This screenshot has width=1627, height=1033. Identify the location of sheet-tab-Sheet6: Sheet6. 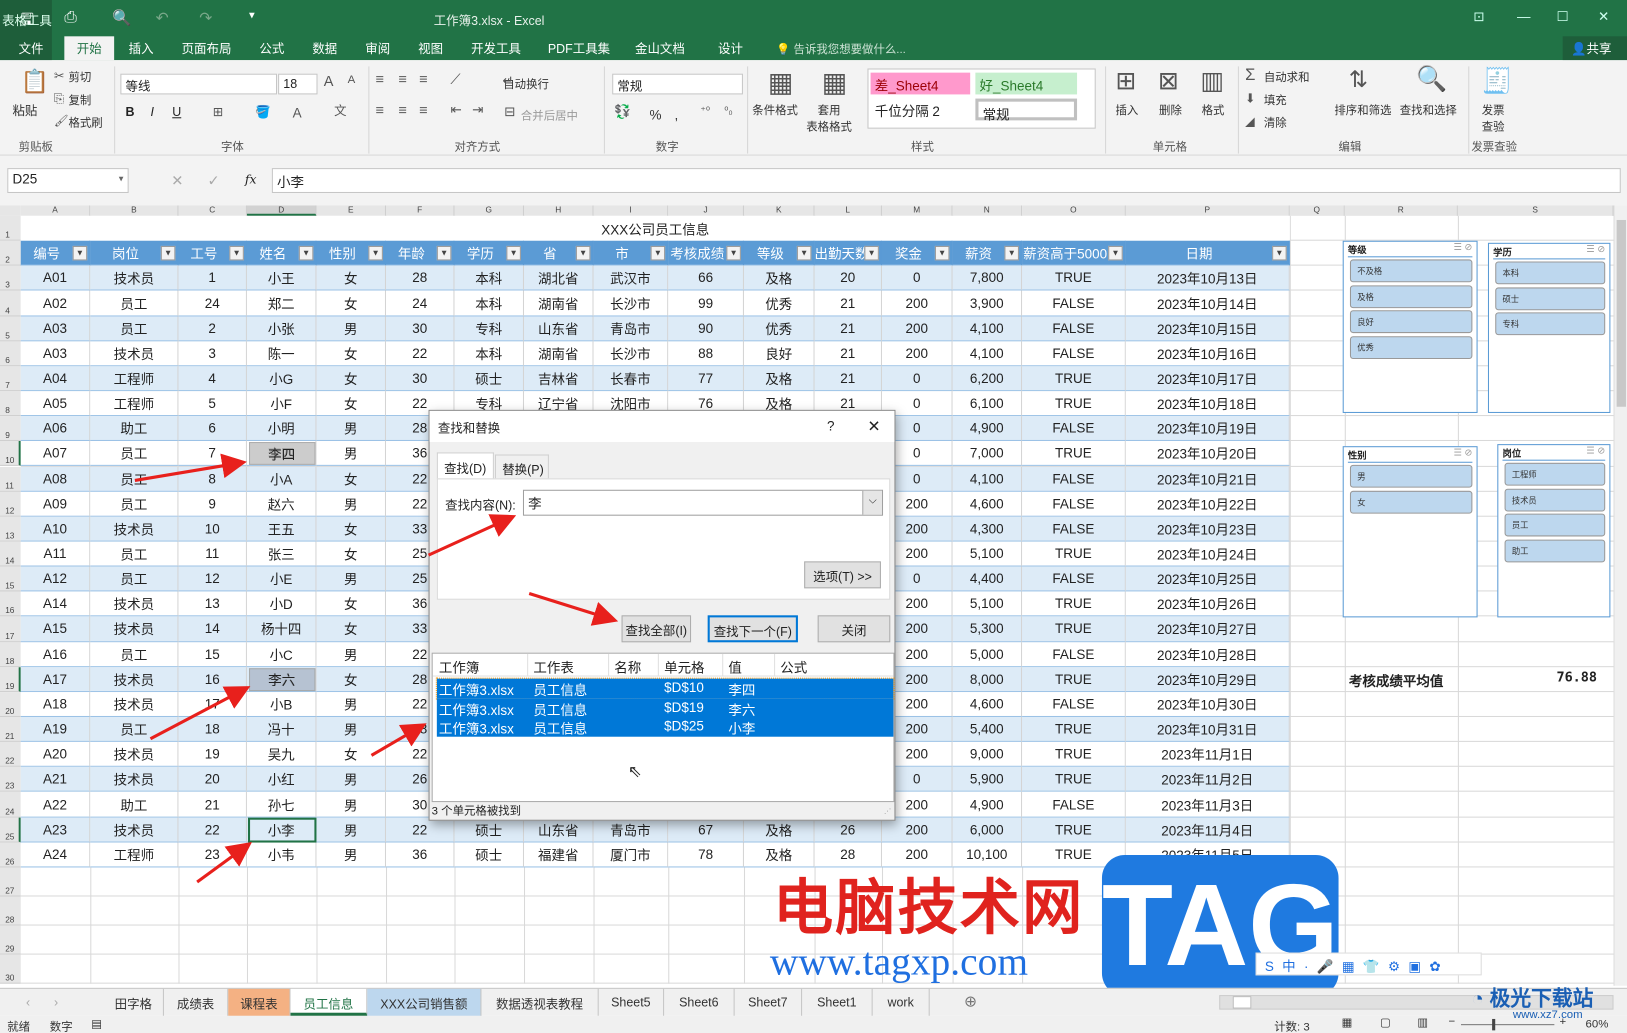
(699, 1002).